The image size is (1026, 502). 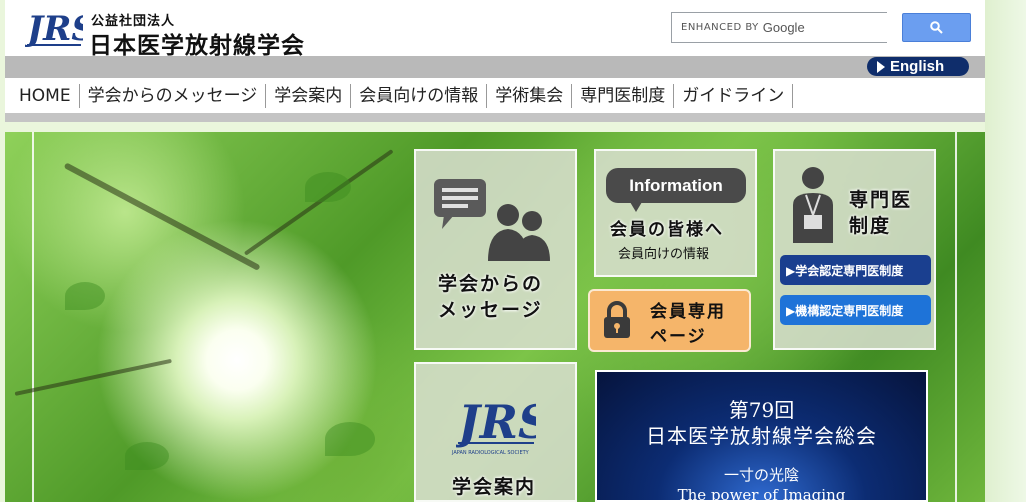 I want to click on nav-item-about: 学会案内, so click(x=309, y=95).